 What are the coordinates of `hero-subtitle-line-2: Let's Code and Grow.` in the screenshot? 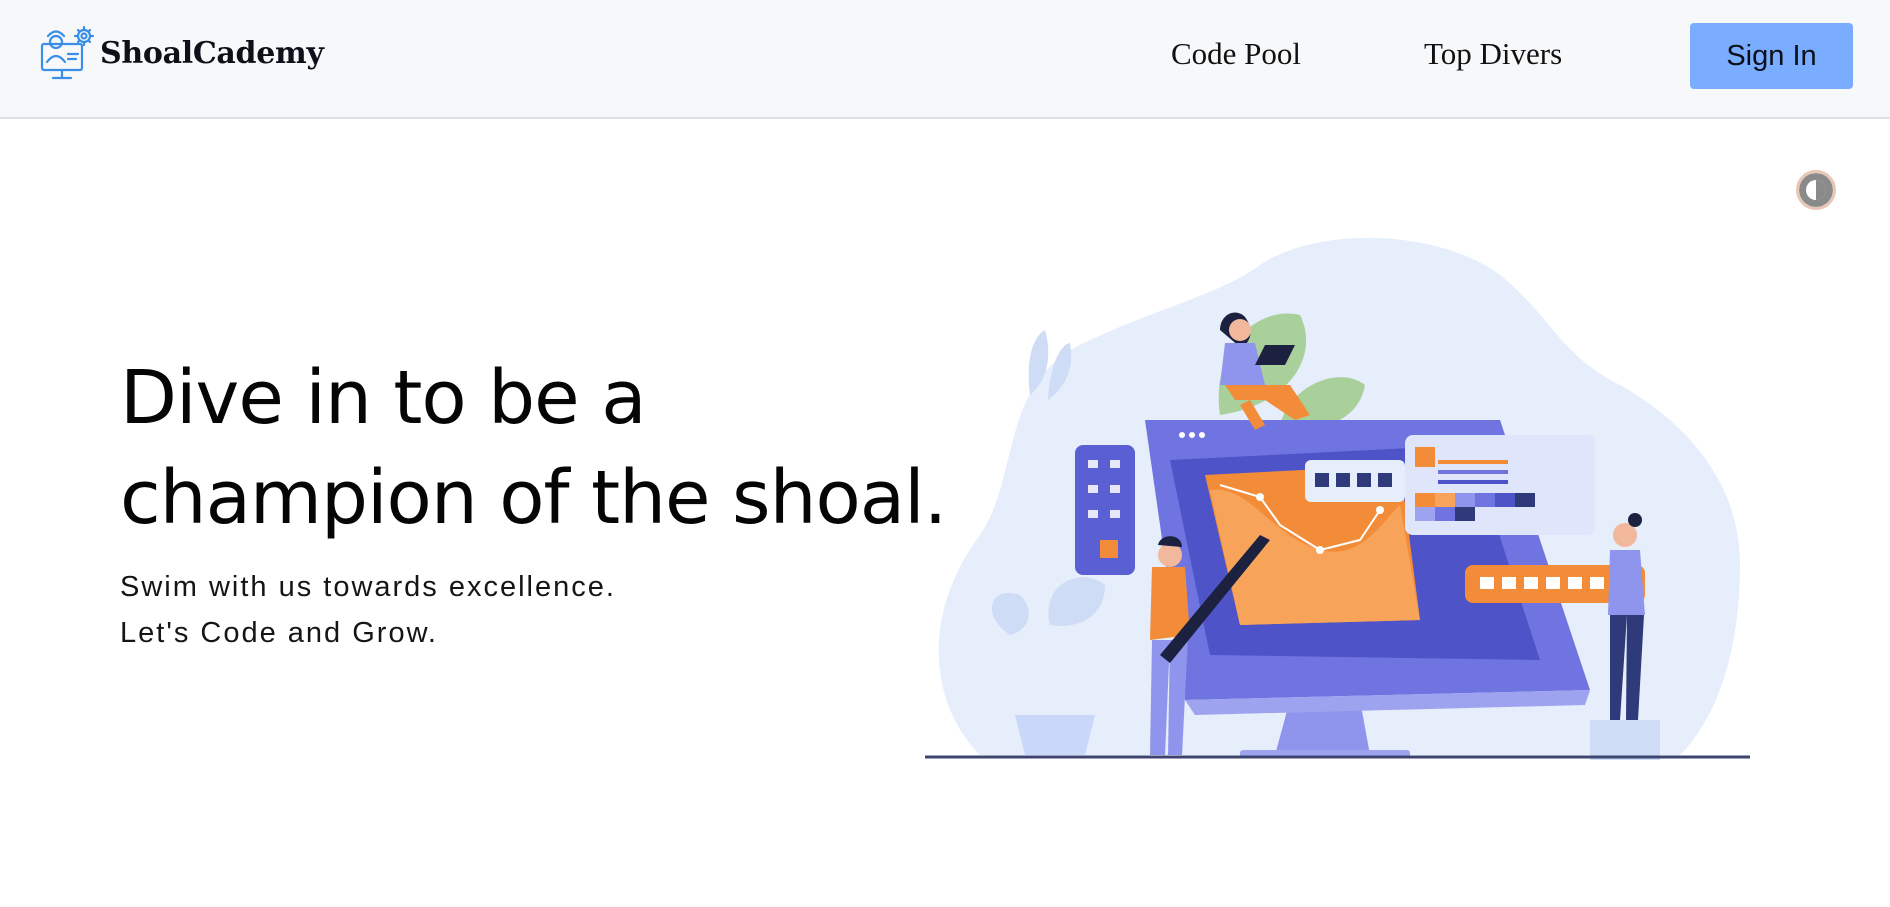 It's located at (279, 633).